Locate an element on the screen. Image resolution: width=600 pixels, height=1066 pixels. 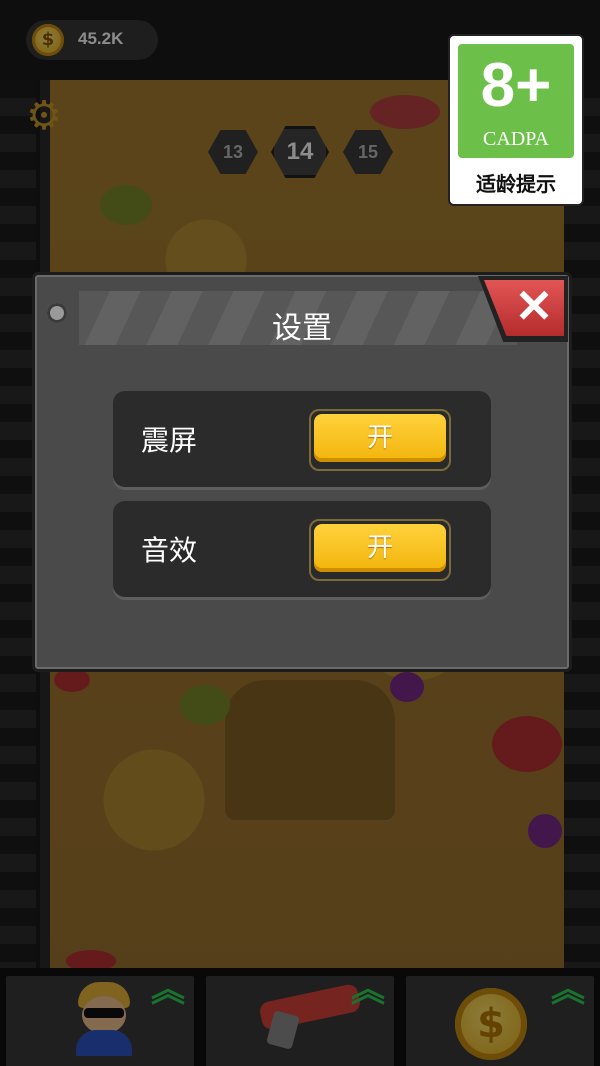
shake-toggle-label: 开 is located at coordinates (380, 438).